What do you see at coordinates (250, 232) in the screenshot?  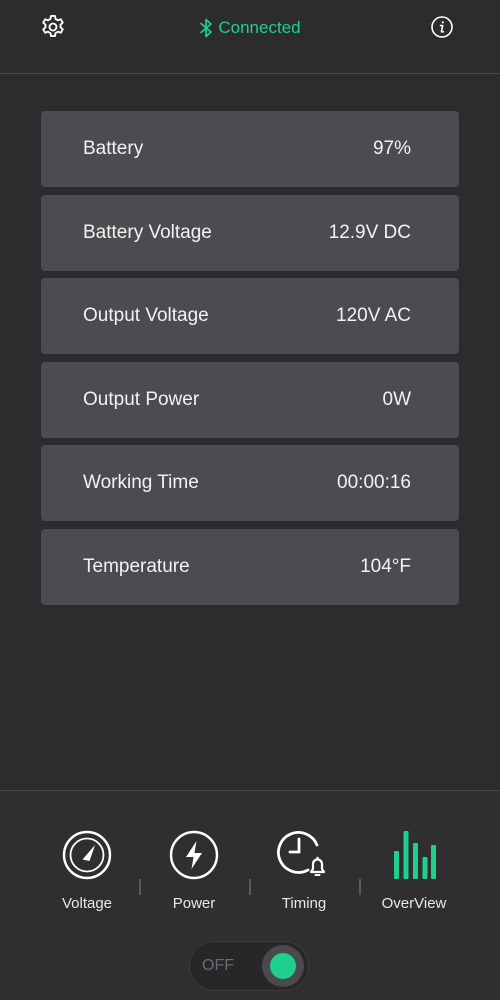 I see `row-battery-voltage: Battery Voltage 12.9V DC` at bounding box center [250, 232].